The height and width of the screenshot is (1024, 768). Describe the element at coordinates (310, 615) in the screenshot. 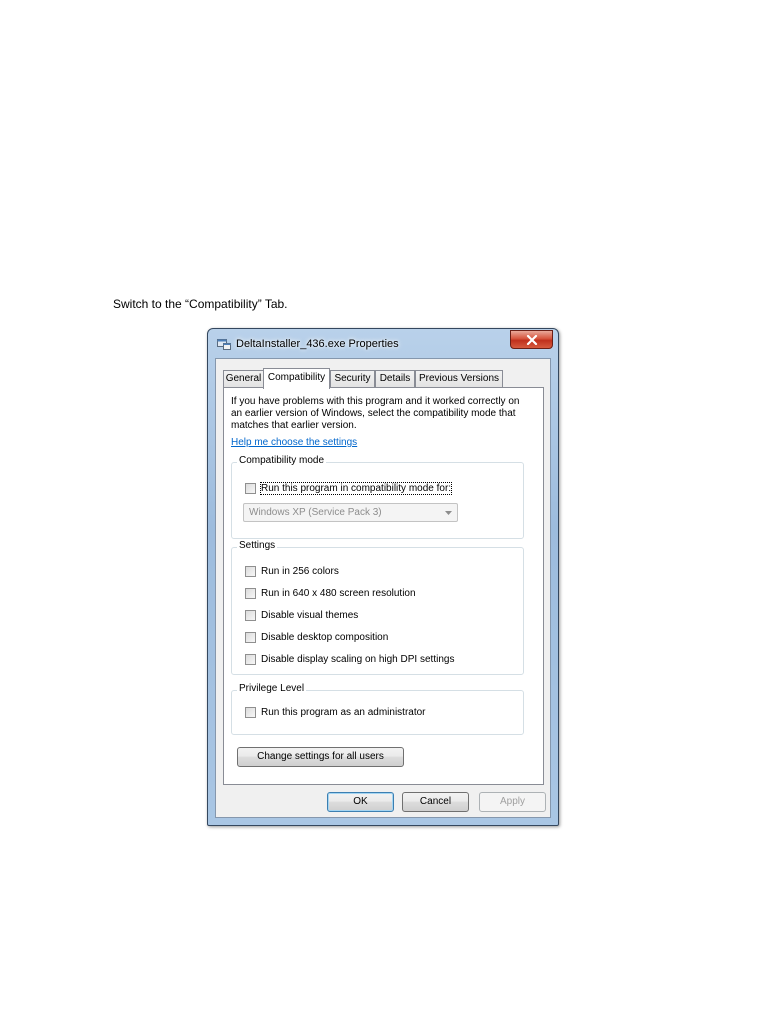

I see `setting-label: Disable visual themes` at that location.